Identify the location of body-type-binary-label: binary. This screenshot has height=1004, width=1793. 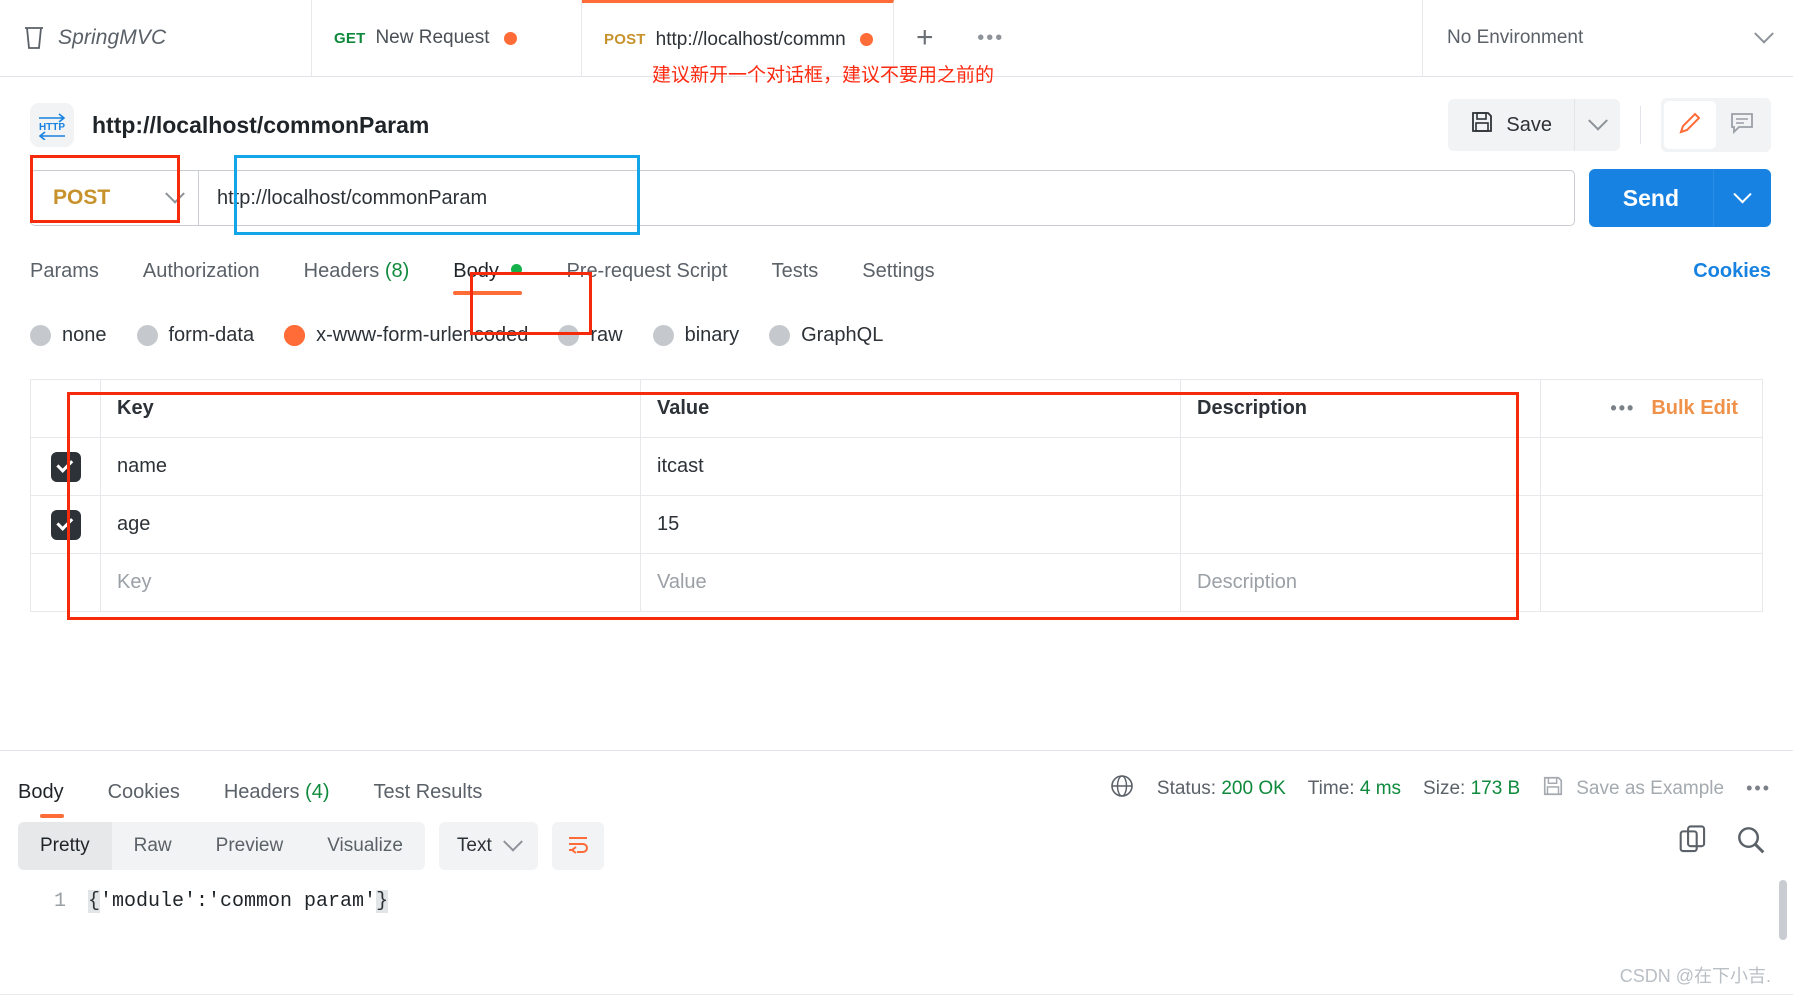
(712, 334).